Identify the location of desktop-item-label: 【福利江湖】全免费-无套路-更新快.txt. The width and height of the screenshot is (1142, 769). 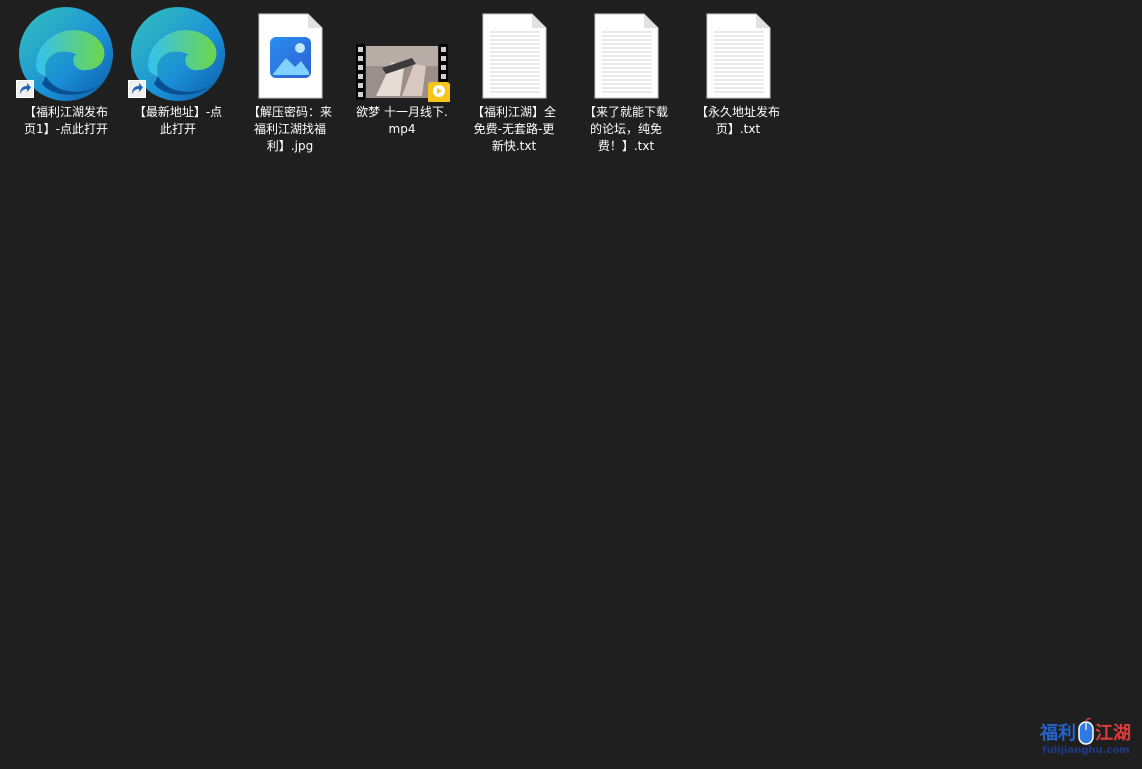
(513, 129).